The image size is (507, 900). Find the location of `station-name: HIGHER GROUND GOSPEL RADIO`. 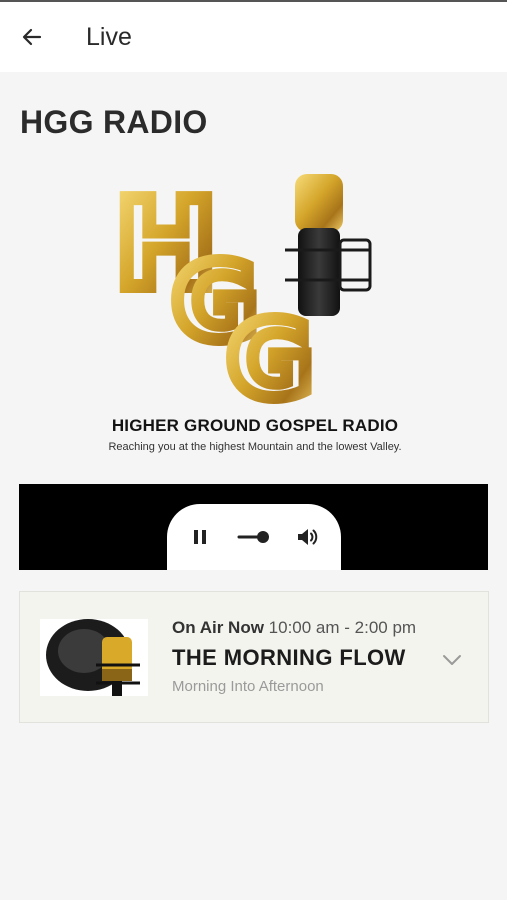

station-name: HIGHER GROUND GOSPEL RADIO is located at coordinates (255, 425).